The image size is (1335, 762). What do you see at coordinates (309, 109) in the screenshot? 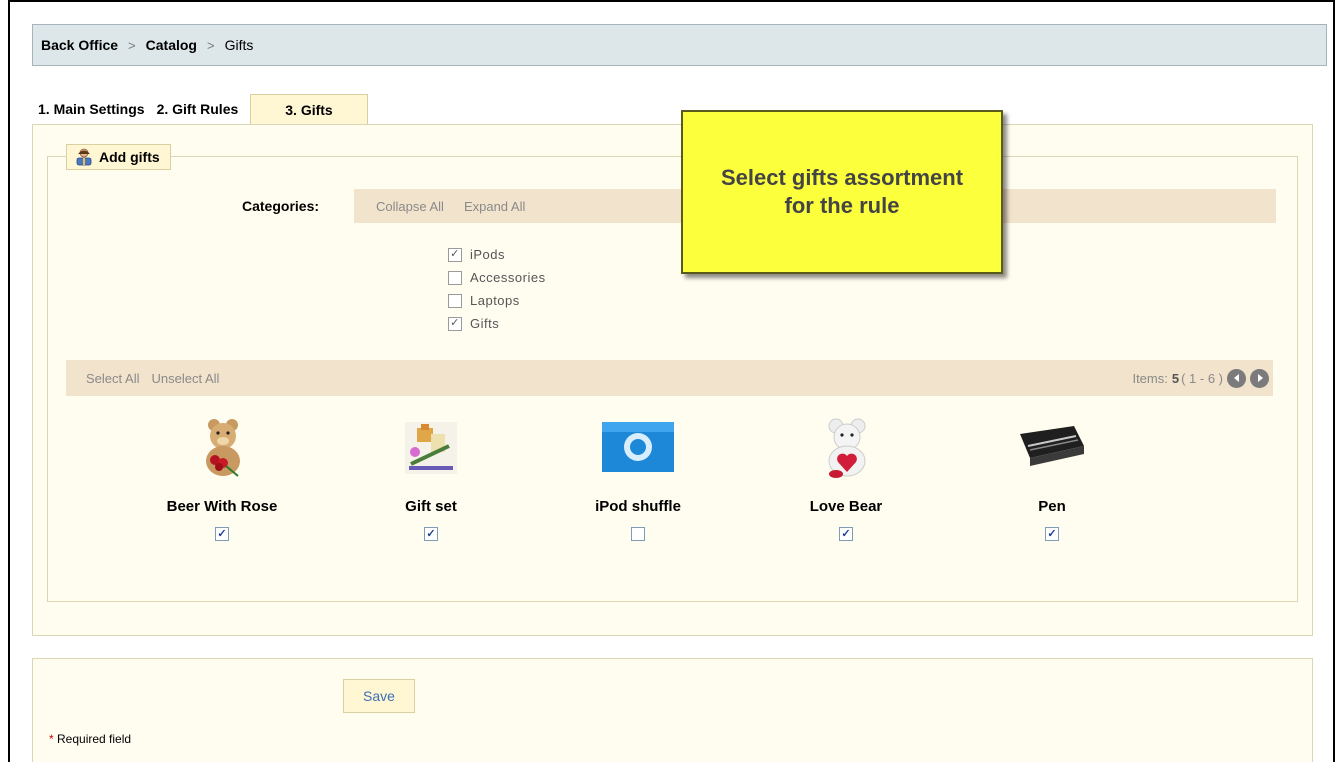
I see `tab-gifts: 3. Gifts` at bounding box center [309, 109].